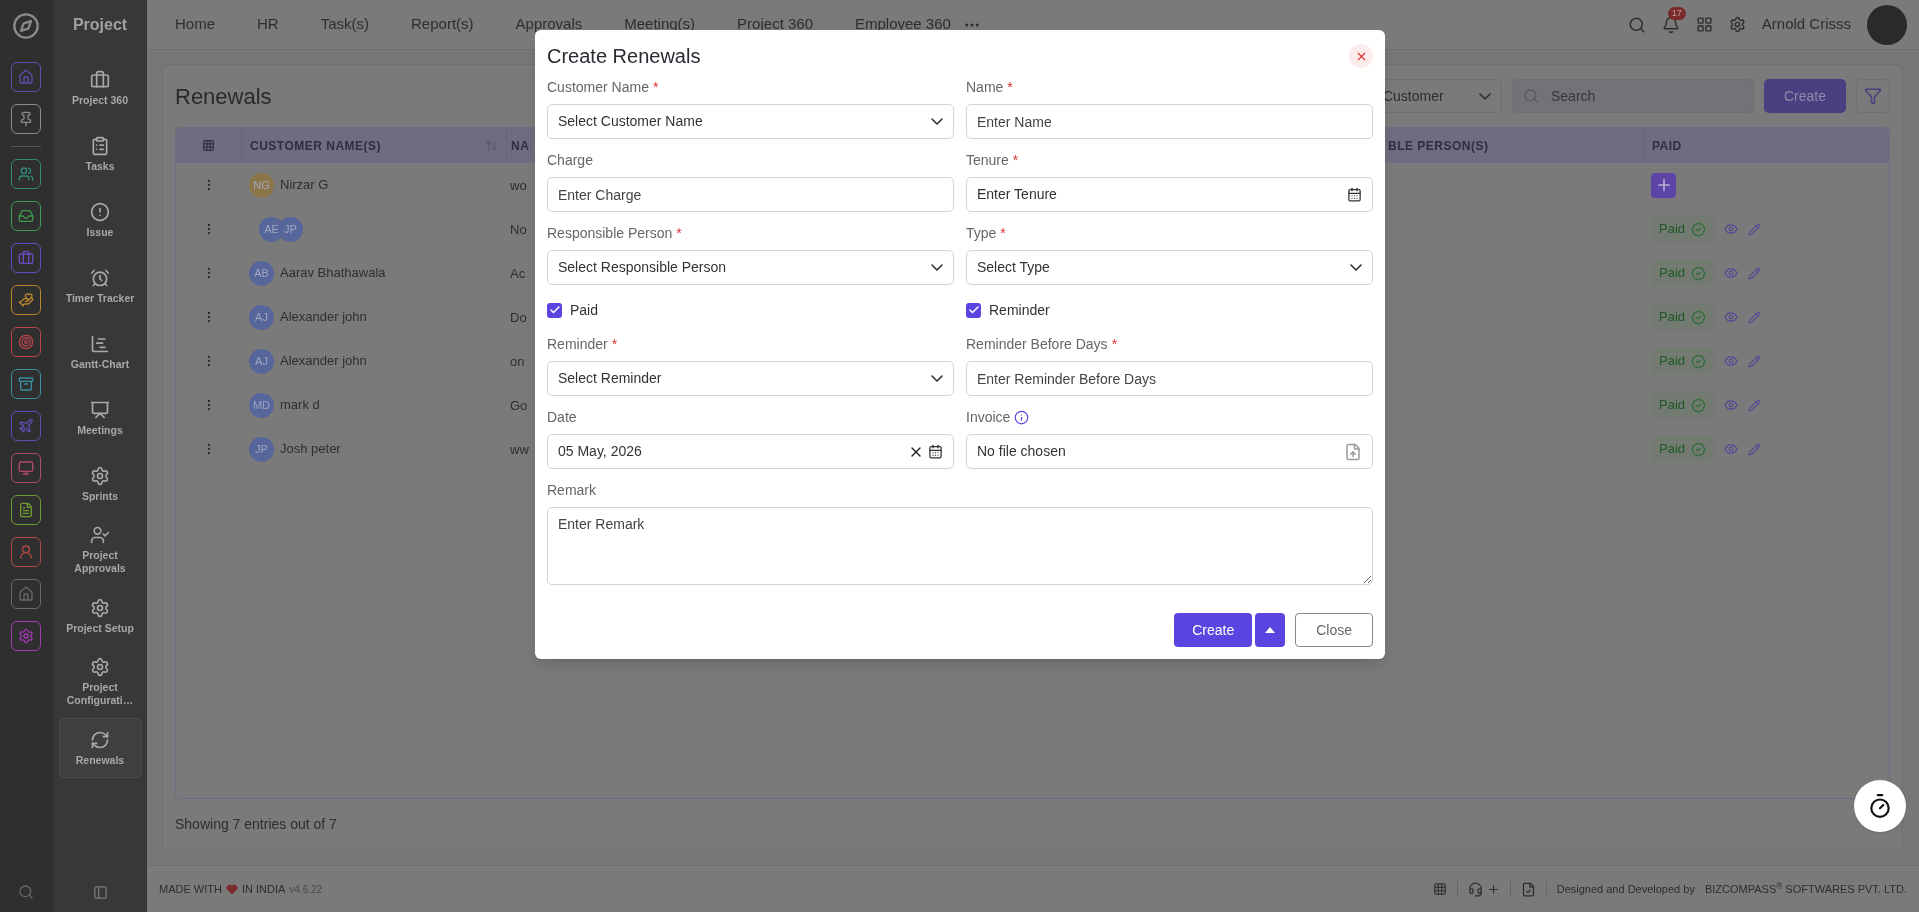  What do you see at coordinates (100, 277) in the screenshot?
I see `alarm-clock-icon` at bounding box center [100, 277].